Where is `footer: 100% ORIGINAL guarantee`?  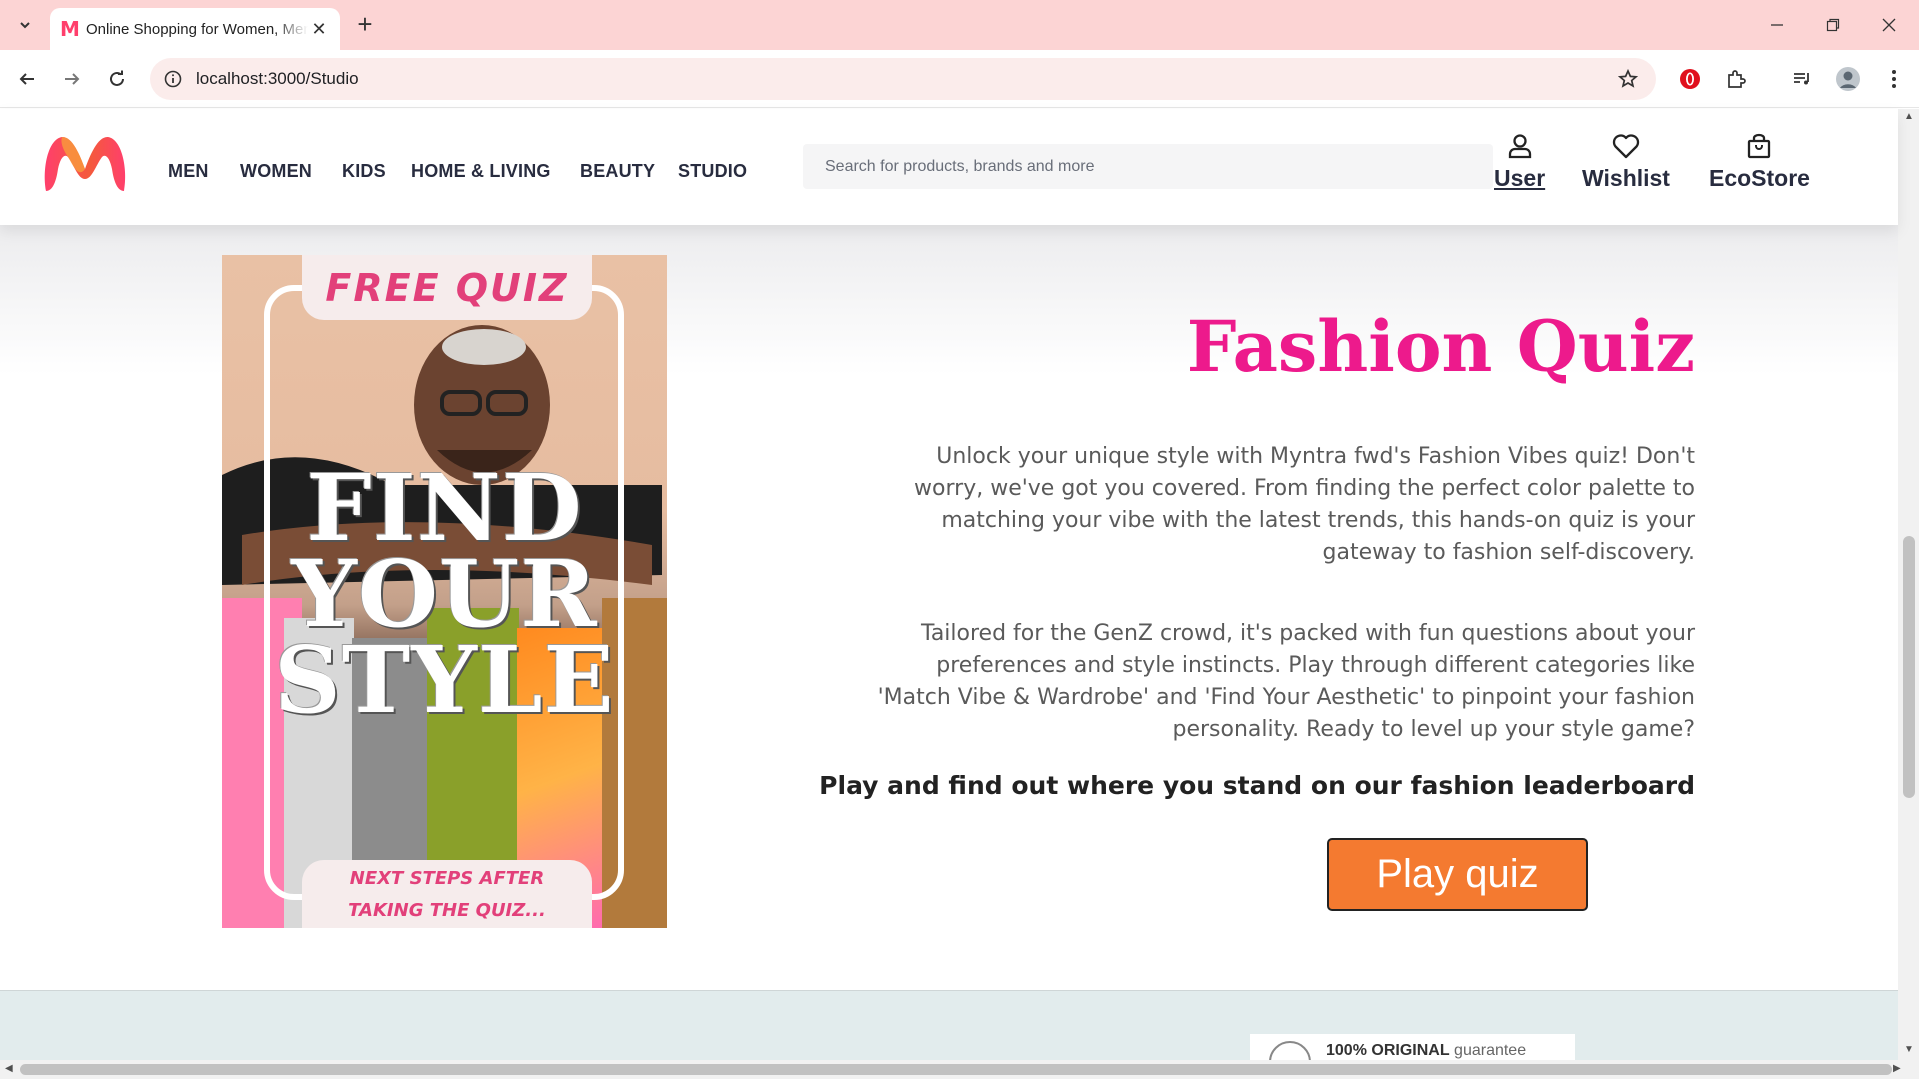
footer: 100% ORIGINAL guarantee is located at coordinates (949, 1025).